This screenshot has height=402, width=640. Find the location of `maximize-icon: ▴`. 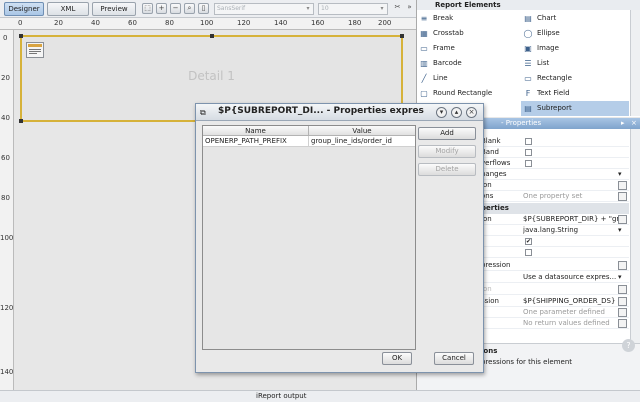

maximize-icon: ▴ is located at coordinates (456, 112).